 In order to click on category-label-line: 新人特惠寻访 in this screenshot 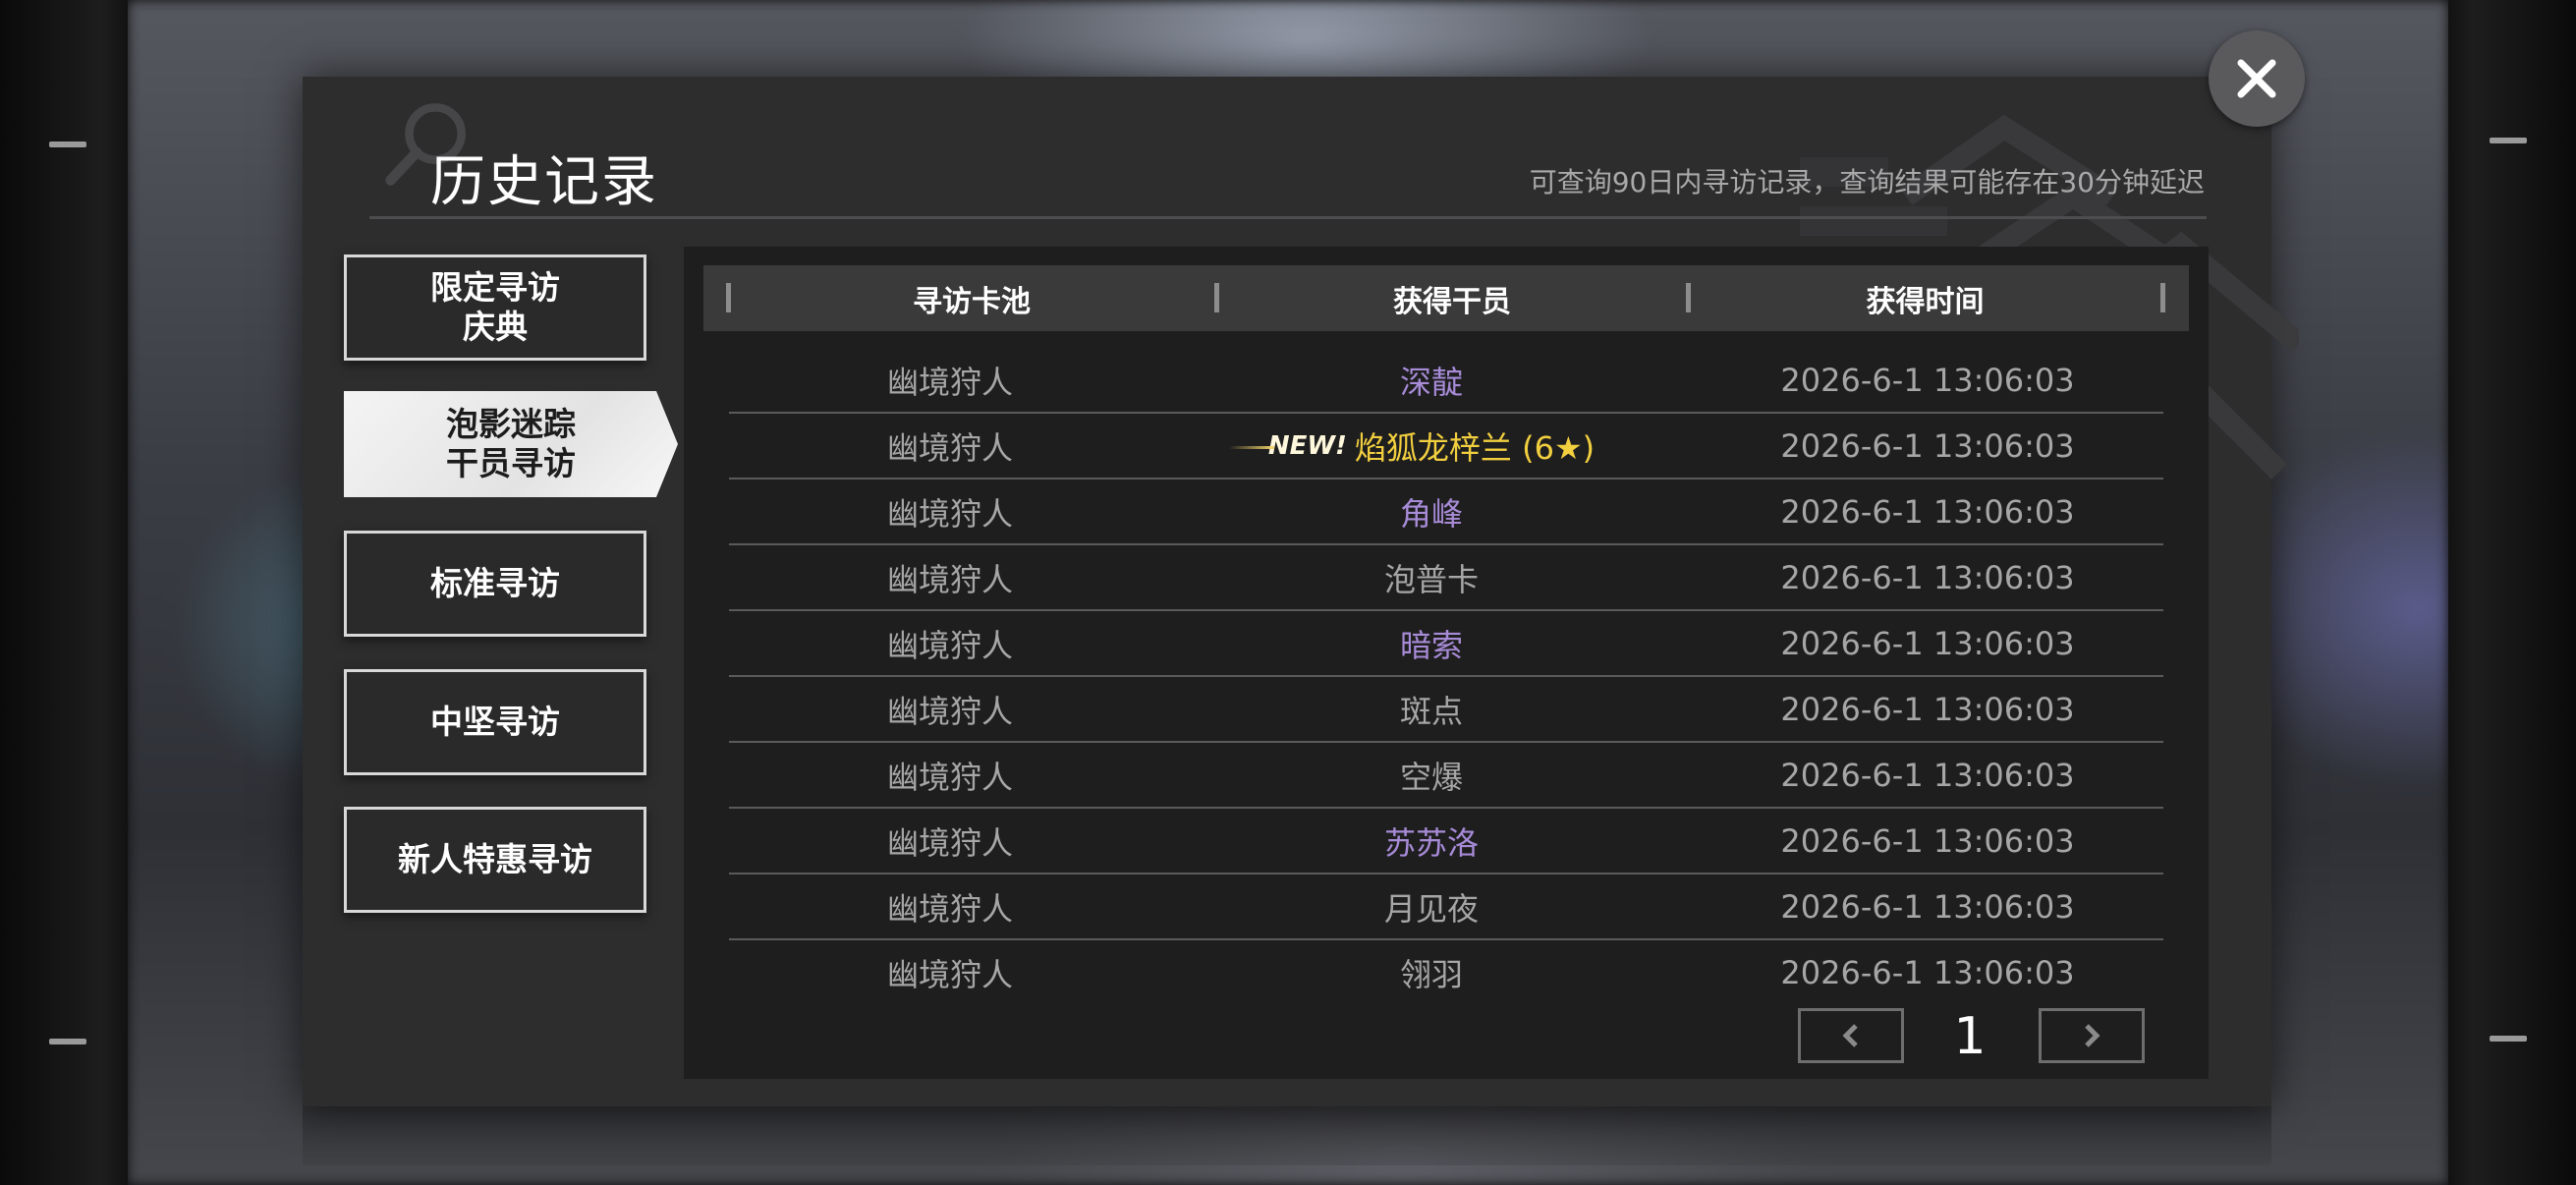, I will do `click(495, 859)`.